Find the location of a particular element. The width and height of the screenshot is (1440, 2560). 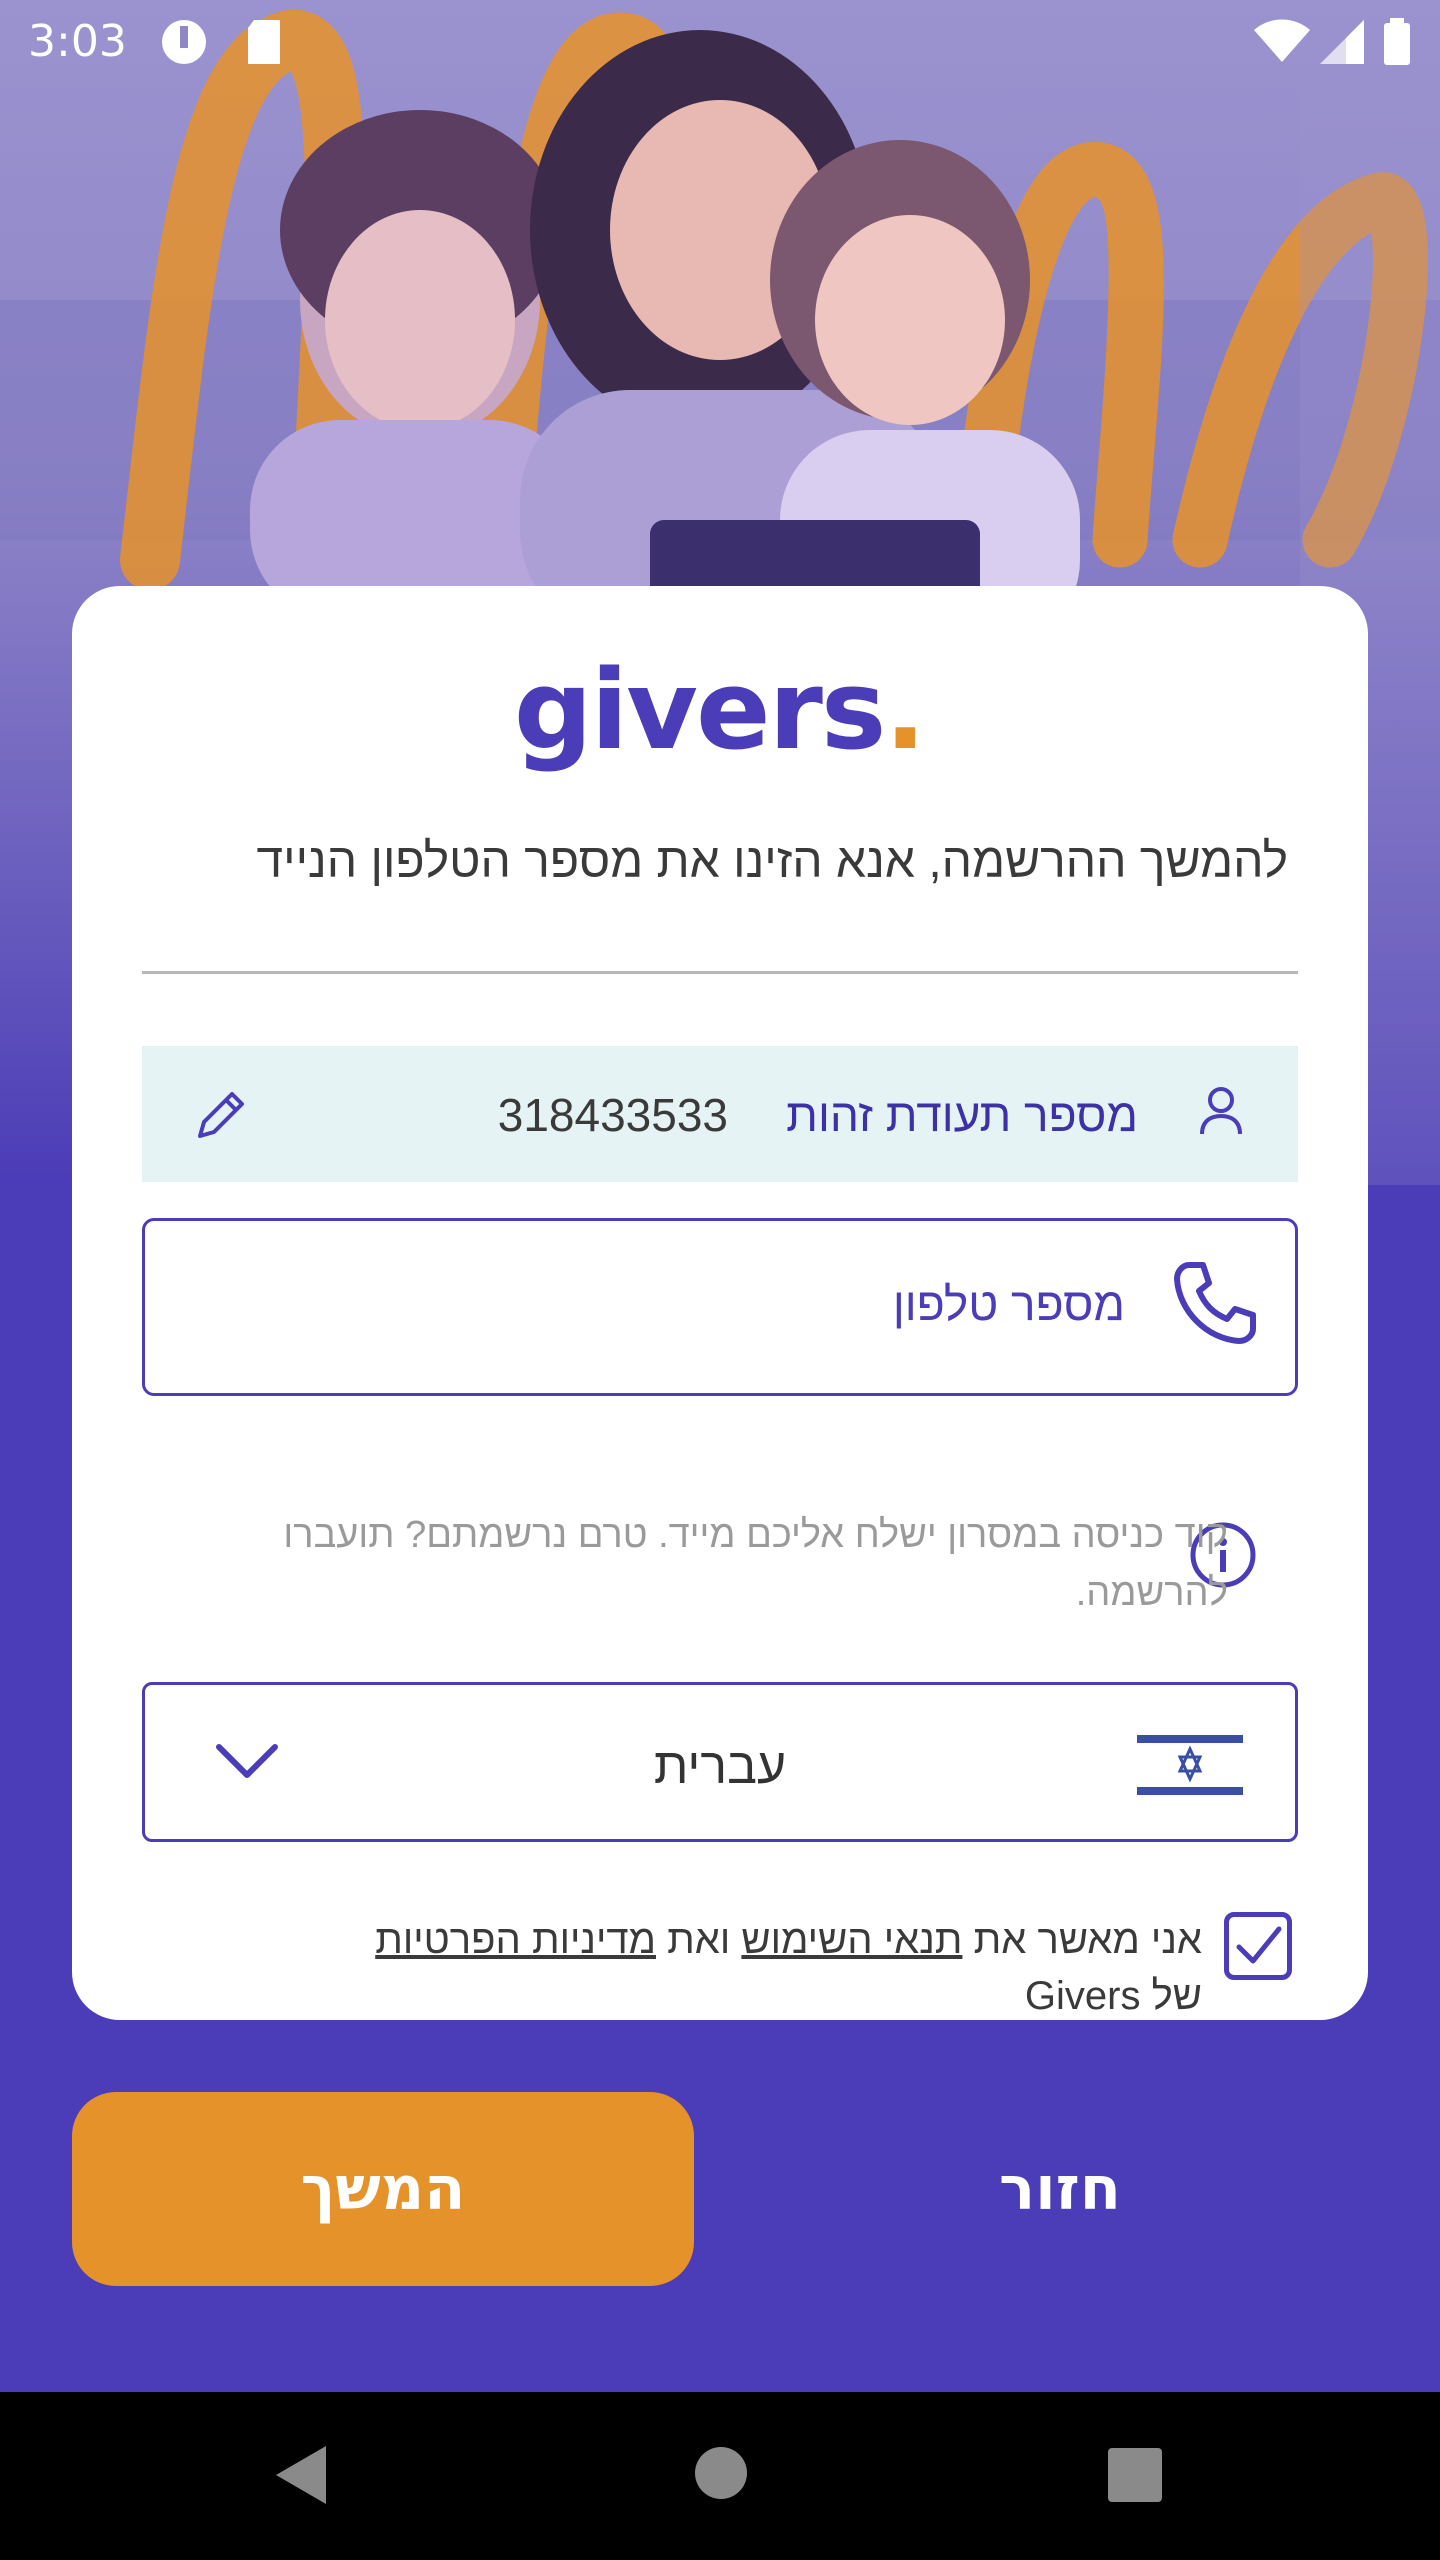

id-number-value: 318433533 is located at coordinates (612, 1115).